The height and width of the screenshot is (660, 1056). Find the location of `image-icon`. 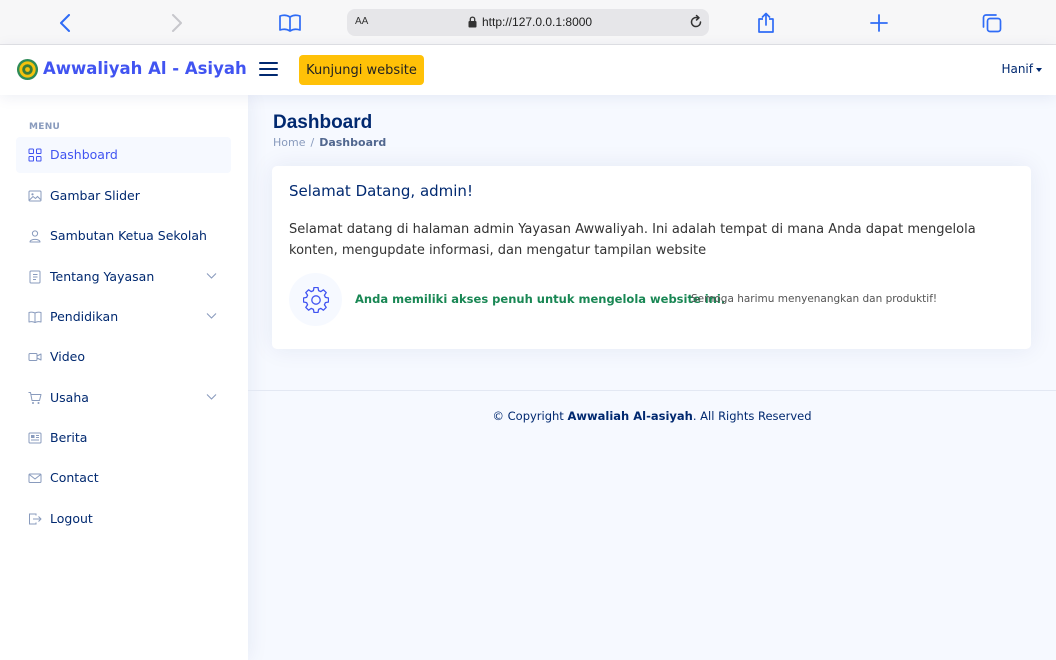

image-icon is located at coordinates (35, 196).